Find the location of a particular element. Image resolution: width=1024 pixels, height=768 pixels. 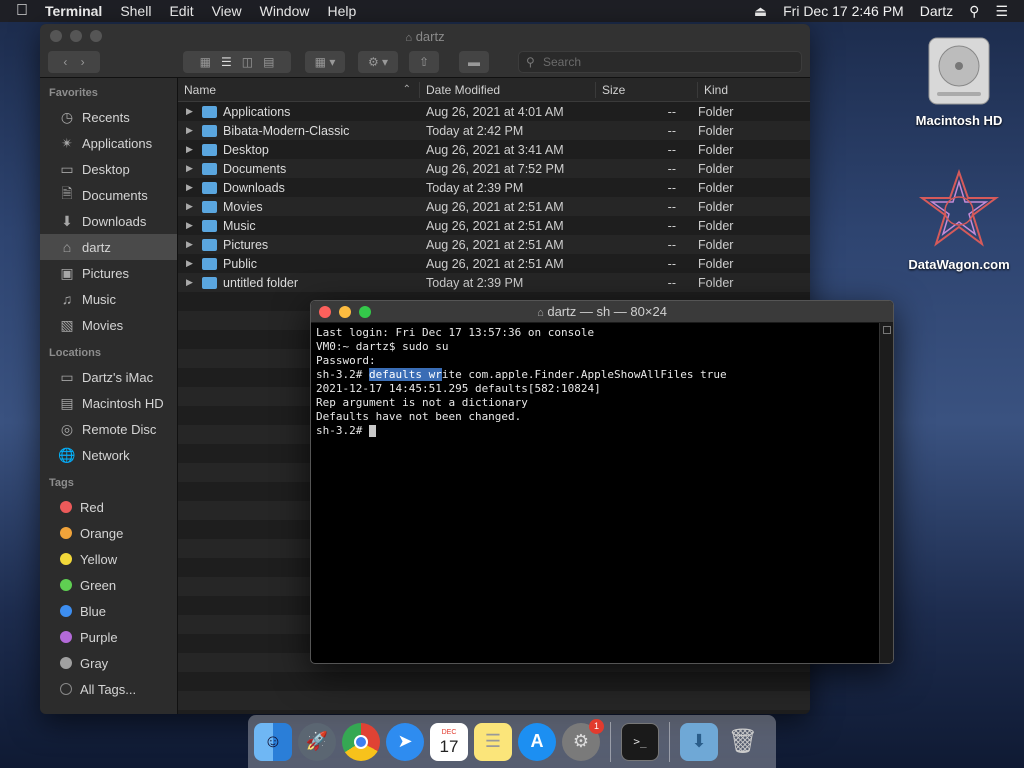

sidebar-item-pictures: ▣ Pictures is located at coordinates (108, 273).